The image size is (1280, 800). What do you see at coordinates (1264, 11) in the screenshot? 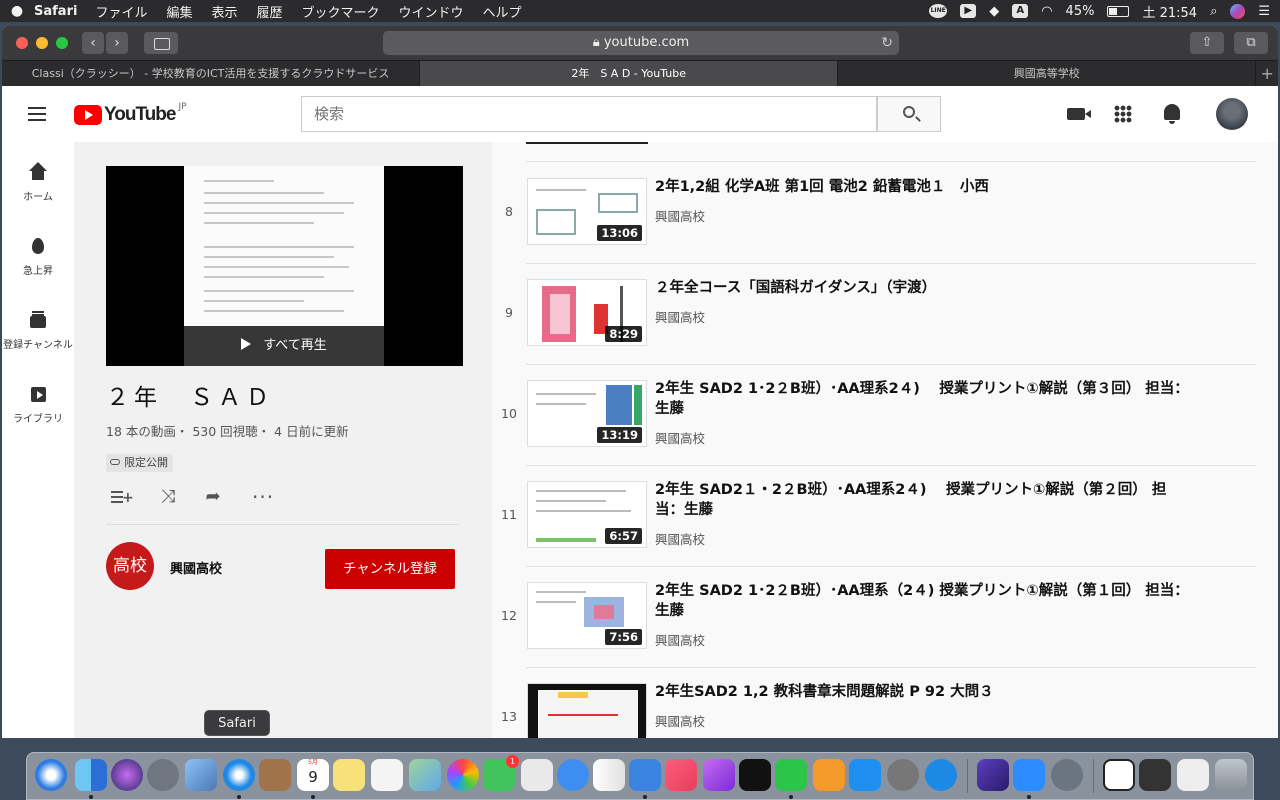
I see `notification-center-icon: ☰` at bounding box center [1264, 11].